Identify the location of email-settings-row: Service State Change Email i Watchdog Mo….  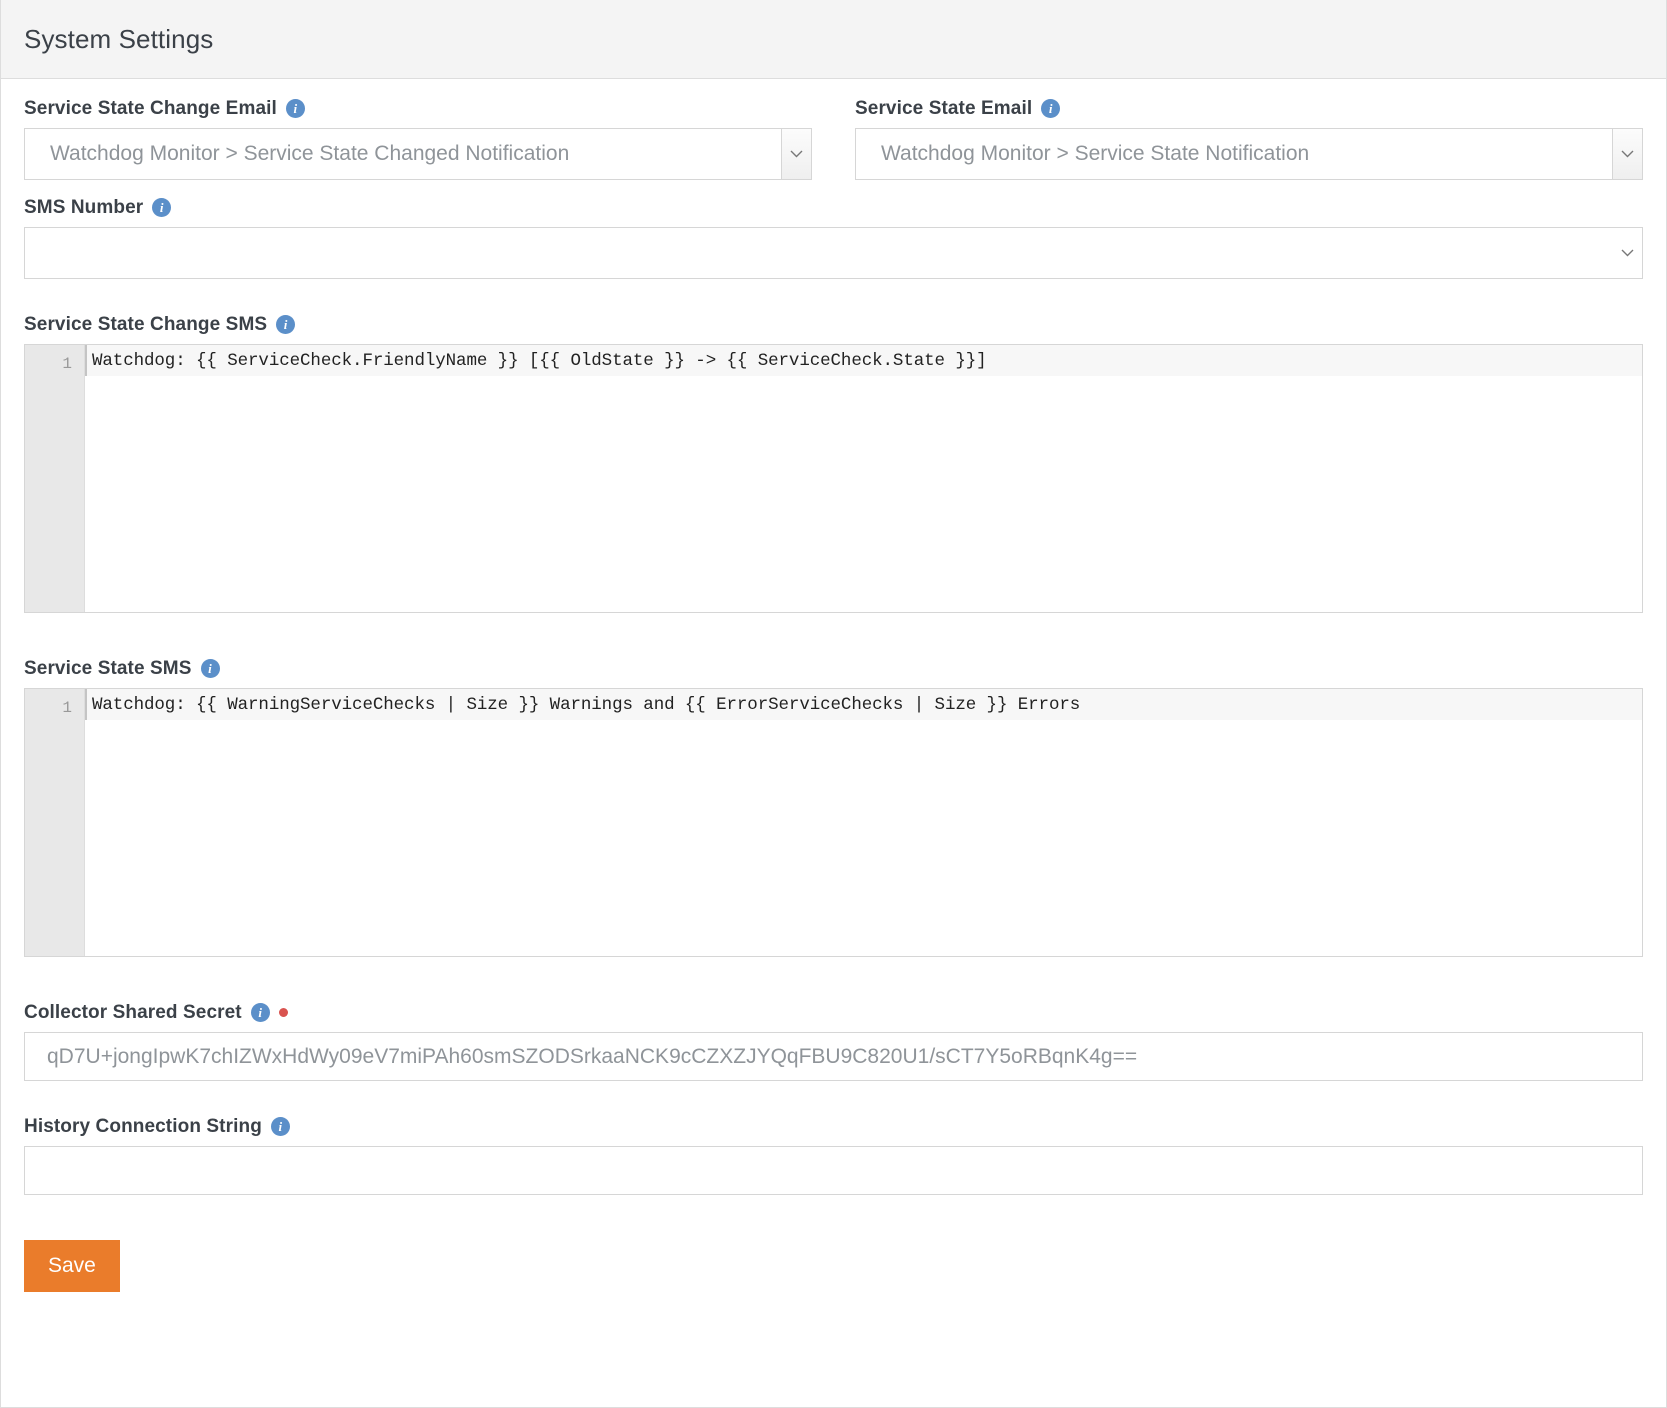
(833, 139).